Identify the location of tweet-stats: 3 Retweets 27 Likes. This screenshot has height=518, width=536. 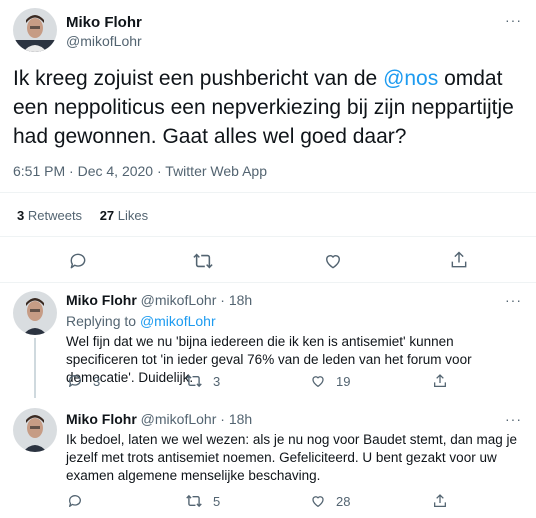
(82, 215).